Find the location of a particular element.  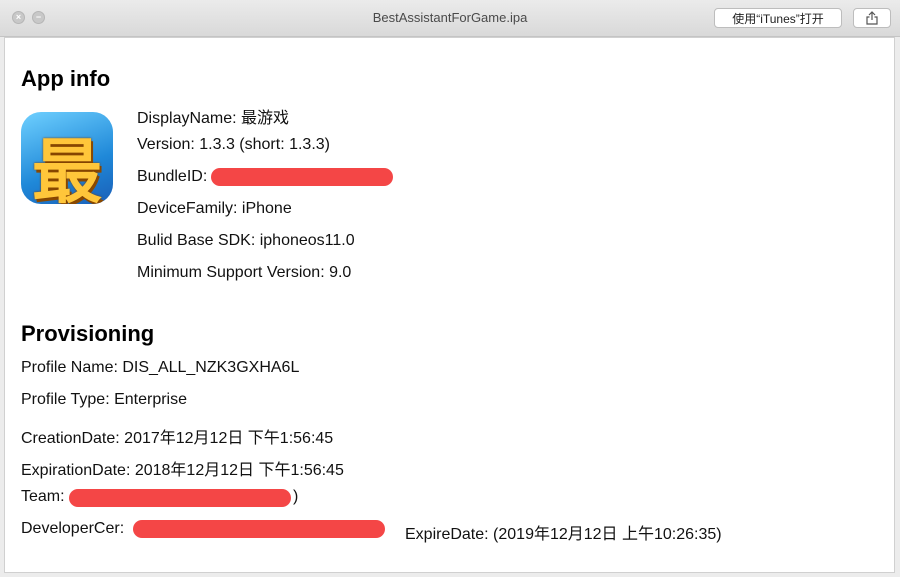

team-redaction is located at coordinates (180, 498).